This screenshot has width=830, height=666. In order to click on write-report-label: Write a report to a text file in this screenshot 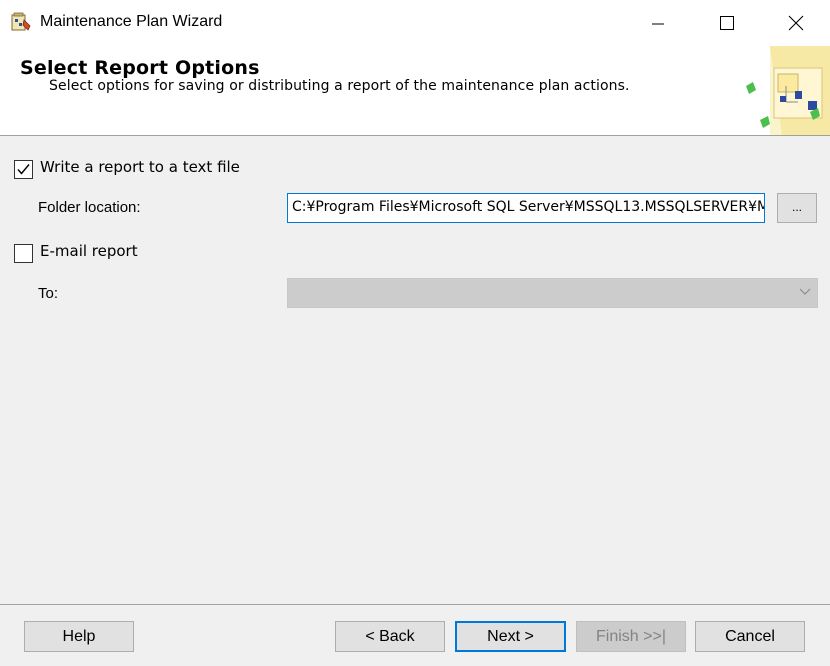, I will do `click(140, 167)`.